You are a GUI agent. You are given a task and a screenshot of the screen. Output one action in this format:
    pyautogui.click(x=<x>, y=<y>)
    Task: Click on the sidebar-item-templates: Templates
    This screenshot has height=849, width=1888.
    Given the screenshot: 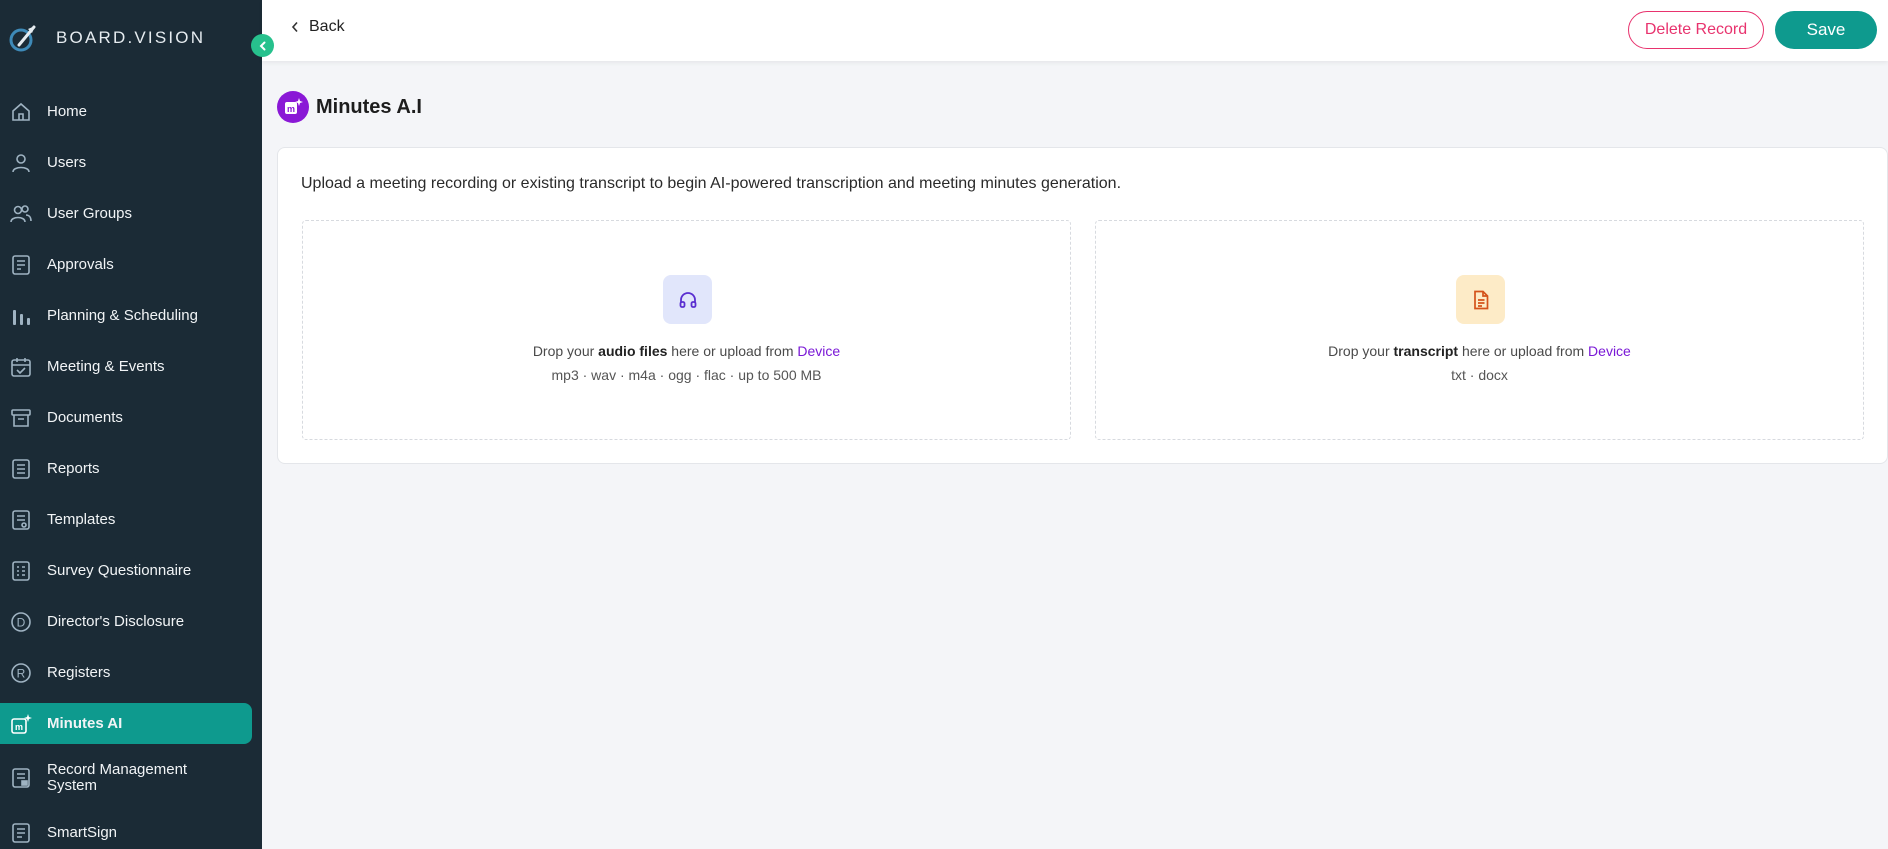 What is the action you would take?
    pyautogui.click(x=131, y=519)
    